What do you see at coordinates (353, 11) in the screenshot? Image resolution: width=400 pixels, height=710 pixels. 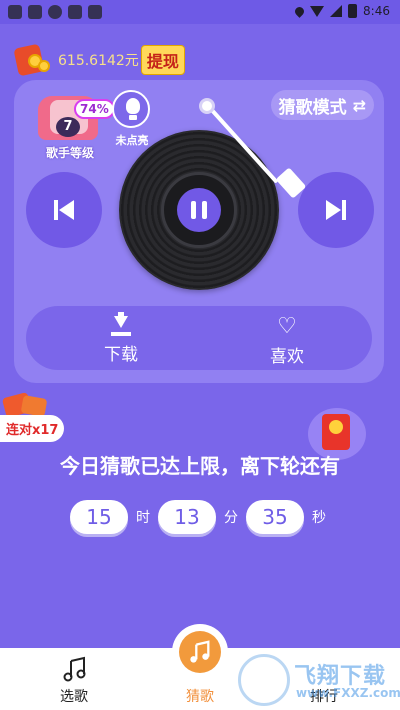 I see `battery-icon` at bounding box center [353, 11].